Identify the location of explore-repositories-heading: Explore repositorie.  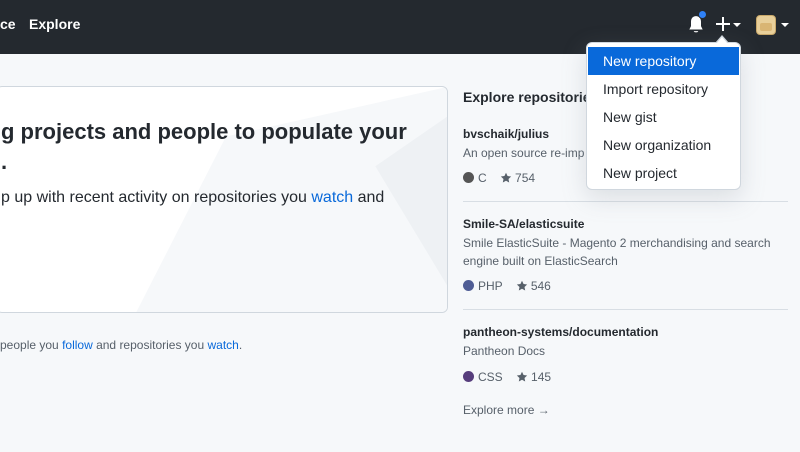
(527, 97).